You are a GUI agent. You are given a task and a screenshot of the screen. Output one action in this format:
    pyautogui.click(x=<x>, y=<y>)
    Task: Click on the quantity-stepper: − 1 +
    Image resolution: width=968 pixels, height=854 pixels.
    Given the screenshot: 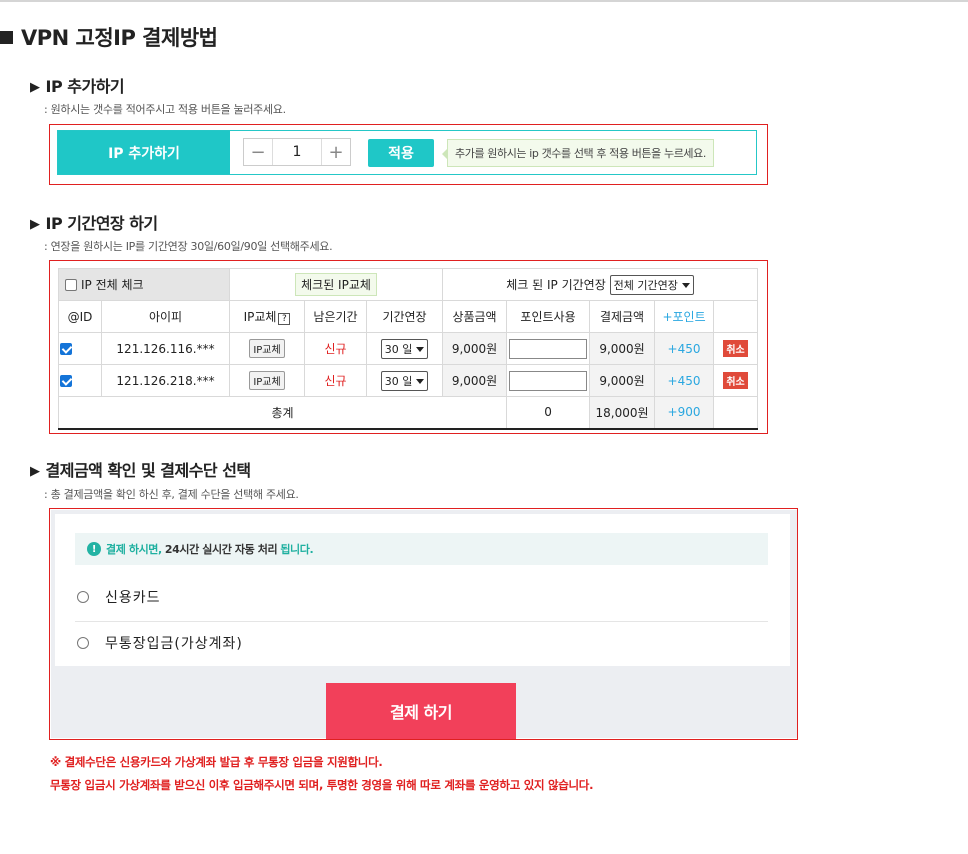 What is the action you would take?
    pyautogui.click(x=297, y=152)
    